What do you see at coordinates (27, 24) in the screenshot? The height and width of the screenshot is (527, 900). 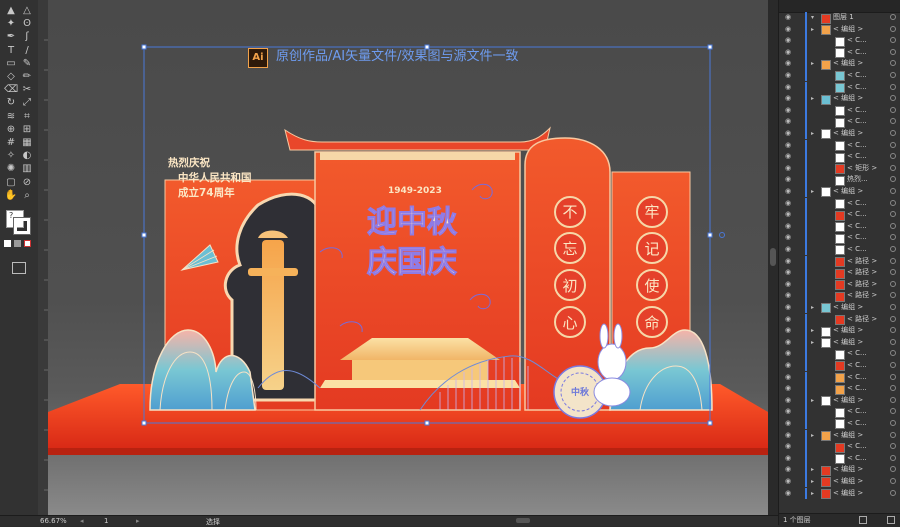 I see `lasso-tool-icon: ʘ` at bounding box center [27, 24].